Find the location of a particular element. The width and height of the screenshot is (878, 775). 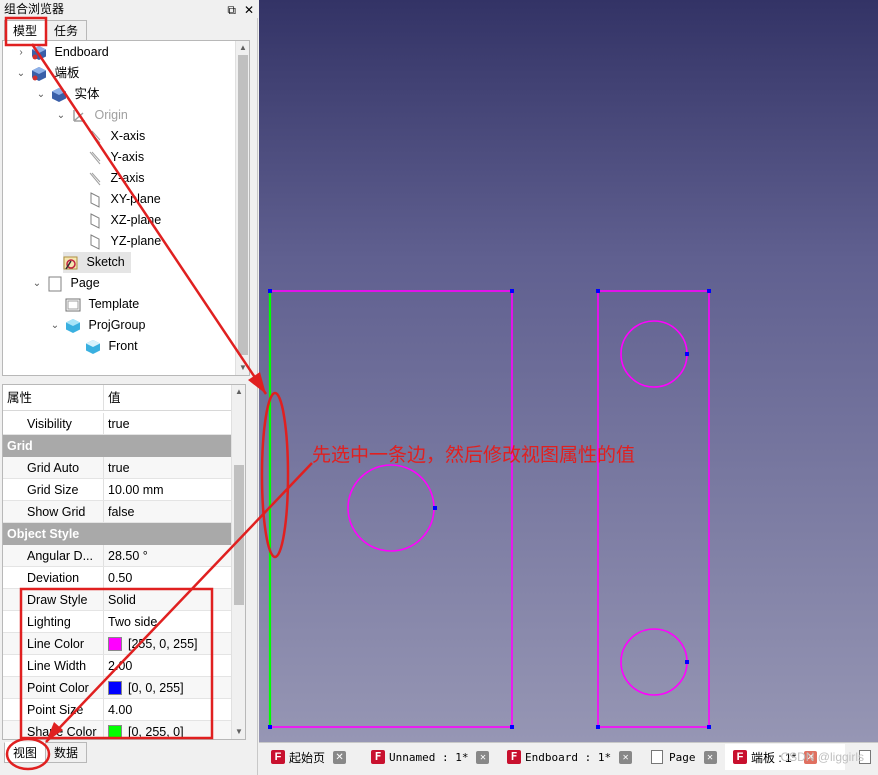

tree-item-duanban: ⌄ 端板 is located at coordinates (48, 73).